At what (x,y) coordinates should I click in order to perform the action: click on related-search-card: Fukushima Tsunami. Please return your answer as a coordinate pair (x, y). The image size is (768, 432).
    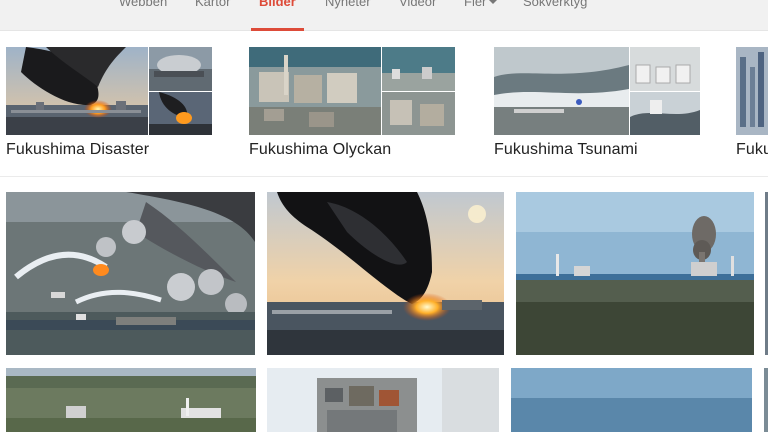
    Looking at the image, I should click on (597, 102).